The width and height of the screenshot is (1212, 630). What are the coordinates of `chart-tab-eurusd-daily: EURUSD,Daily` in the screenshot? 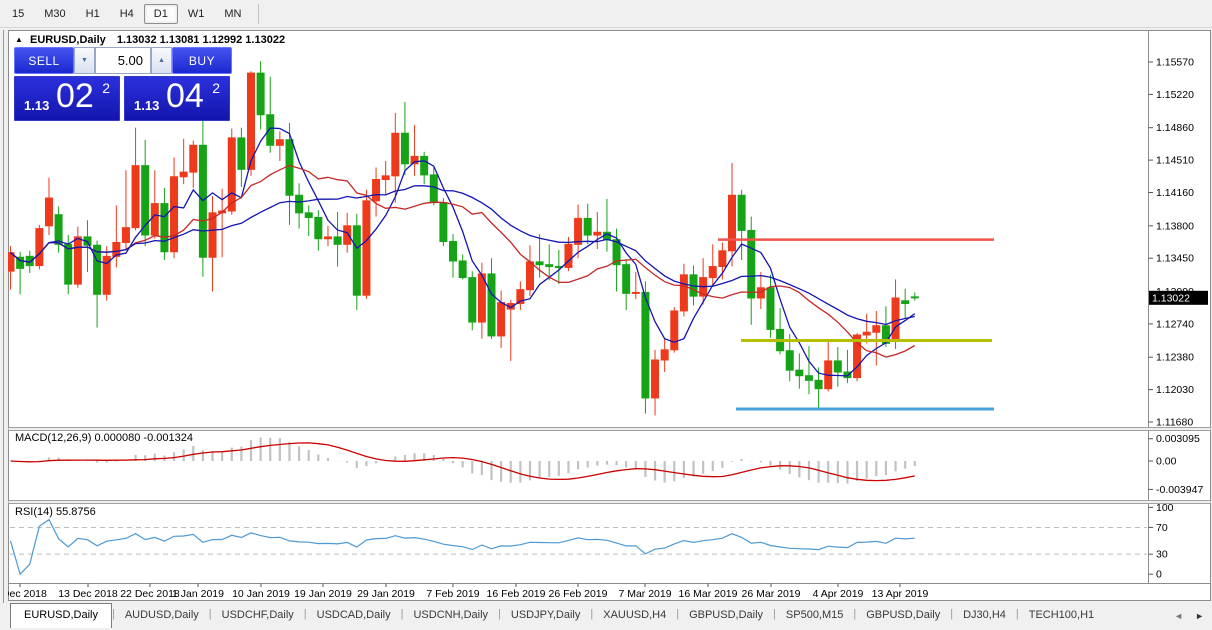 It's located at (61, 615).